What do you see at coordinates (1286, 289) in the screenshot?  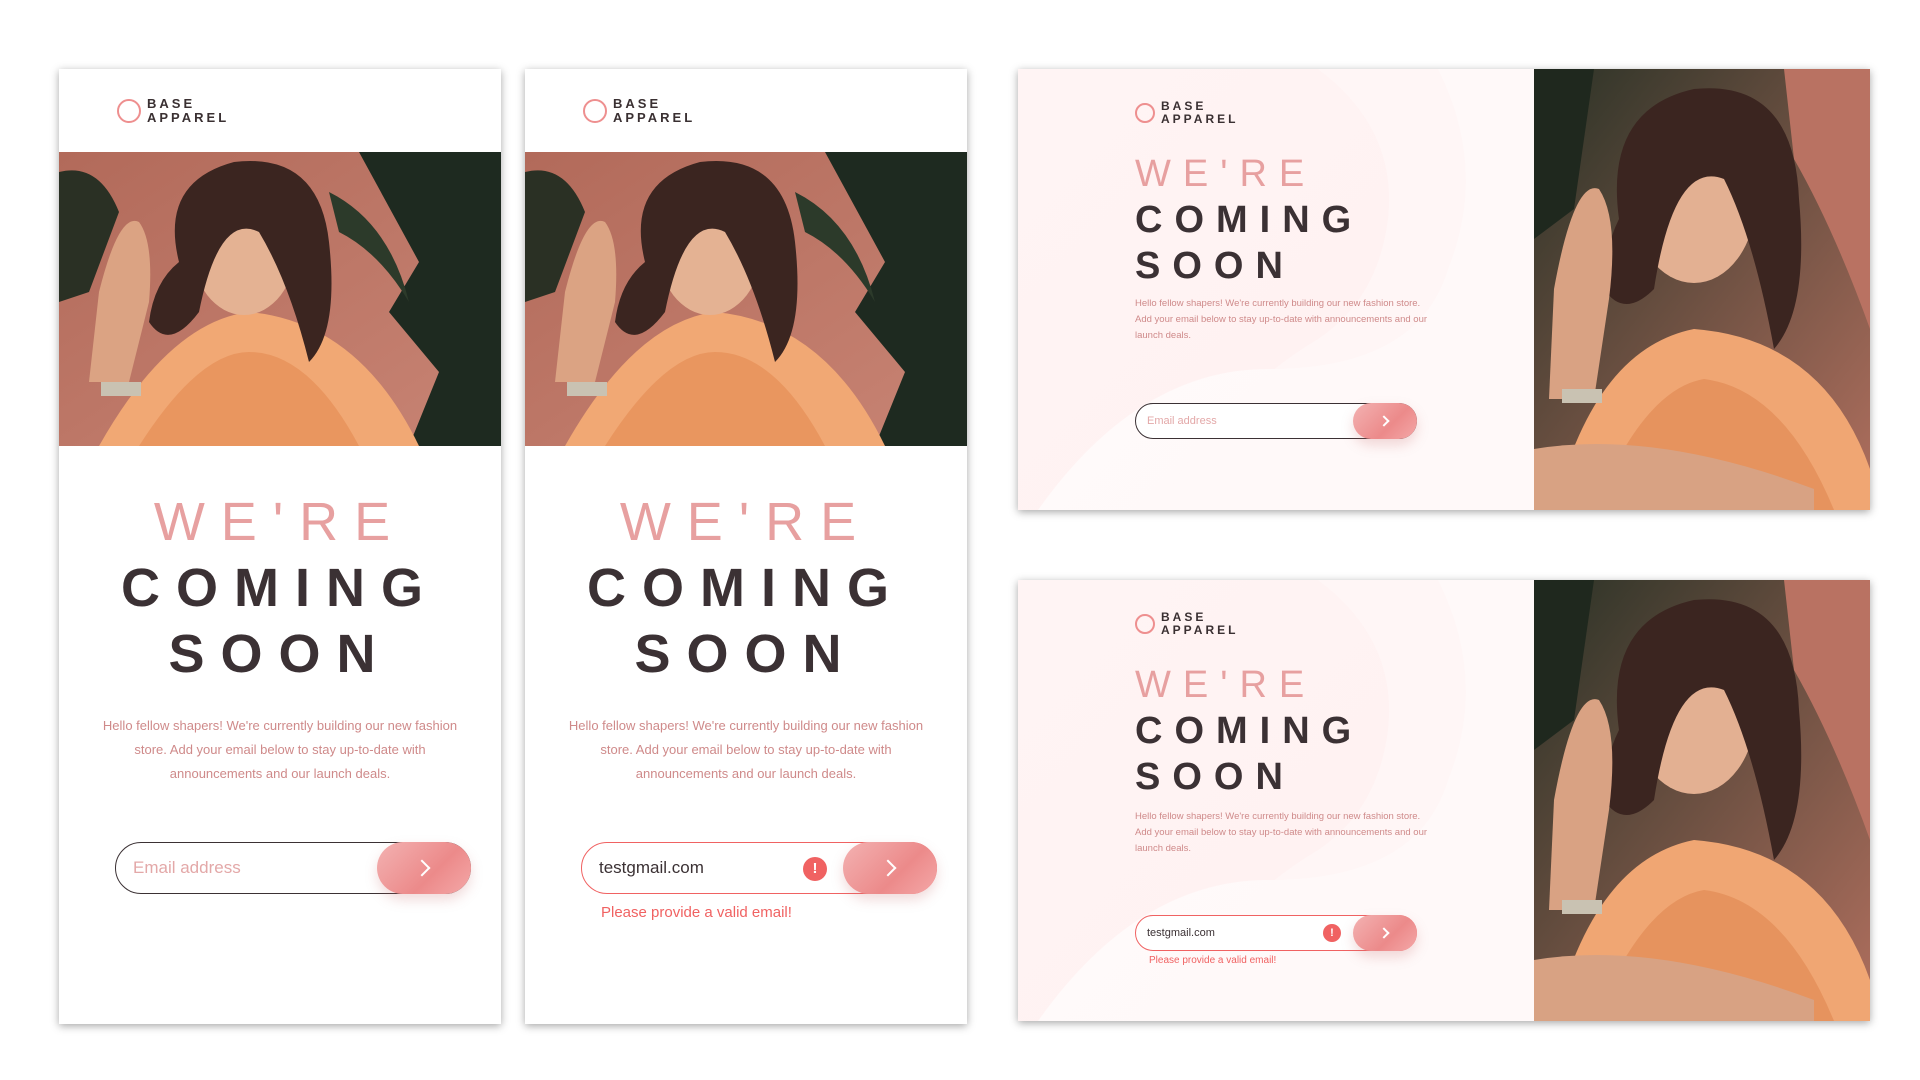 I see `background-wave` at bounding box center [1286, 289].